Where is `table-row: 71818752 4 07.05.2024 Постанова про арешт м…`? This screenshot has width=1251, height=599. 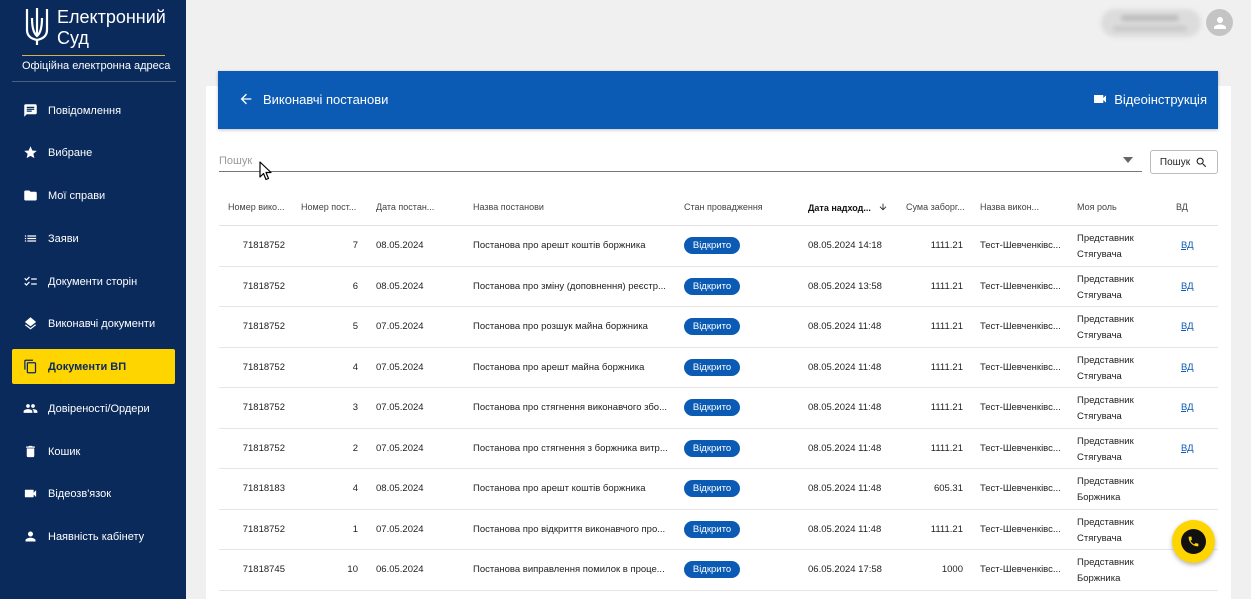
table-row: 71818752 4 07.05.2024 Постанова про арешт м… is located at coordinates (718, 368).